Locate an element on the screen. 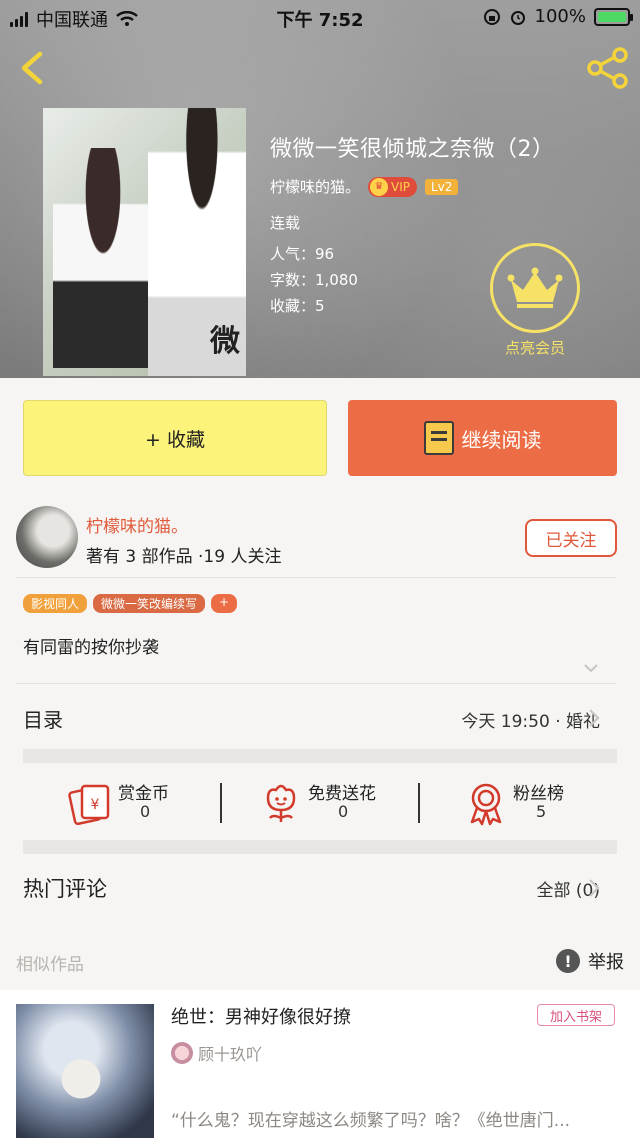  fans-rank-stat: 粉丝榜 5 is located at coordinates (523, 803).